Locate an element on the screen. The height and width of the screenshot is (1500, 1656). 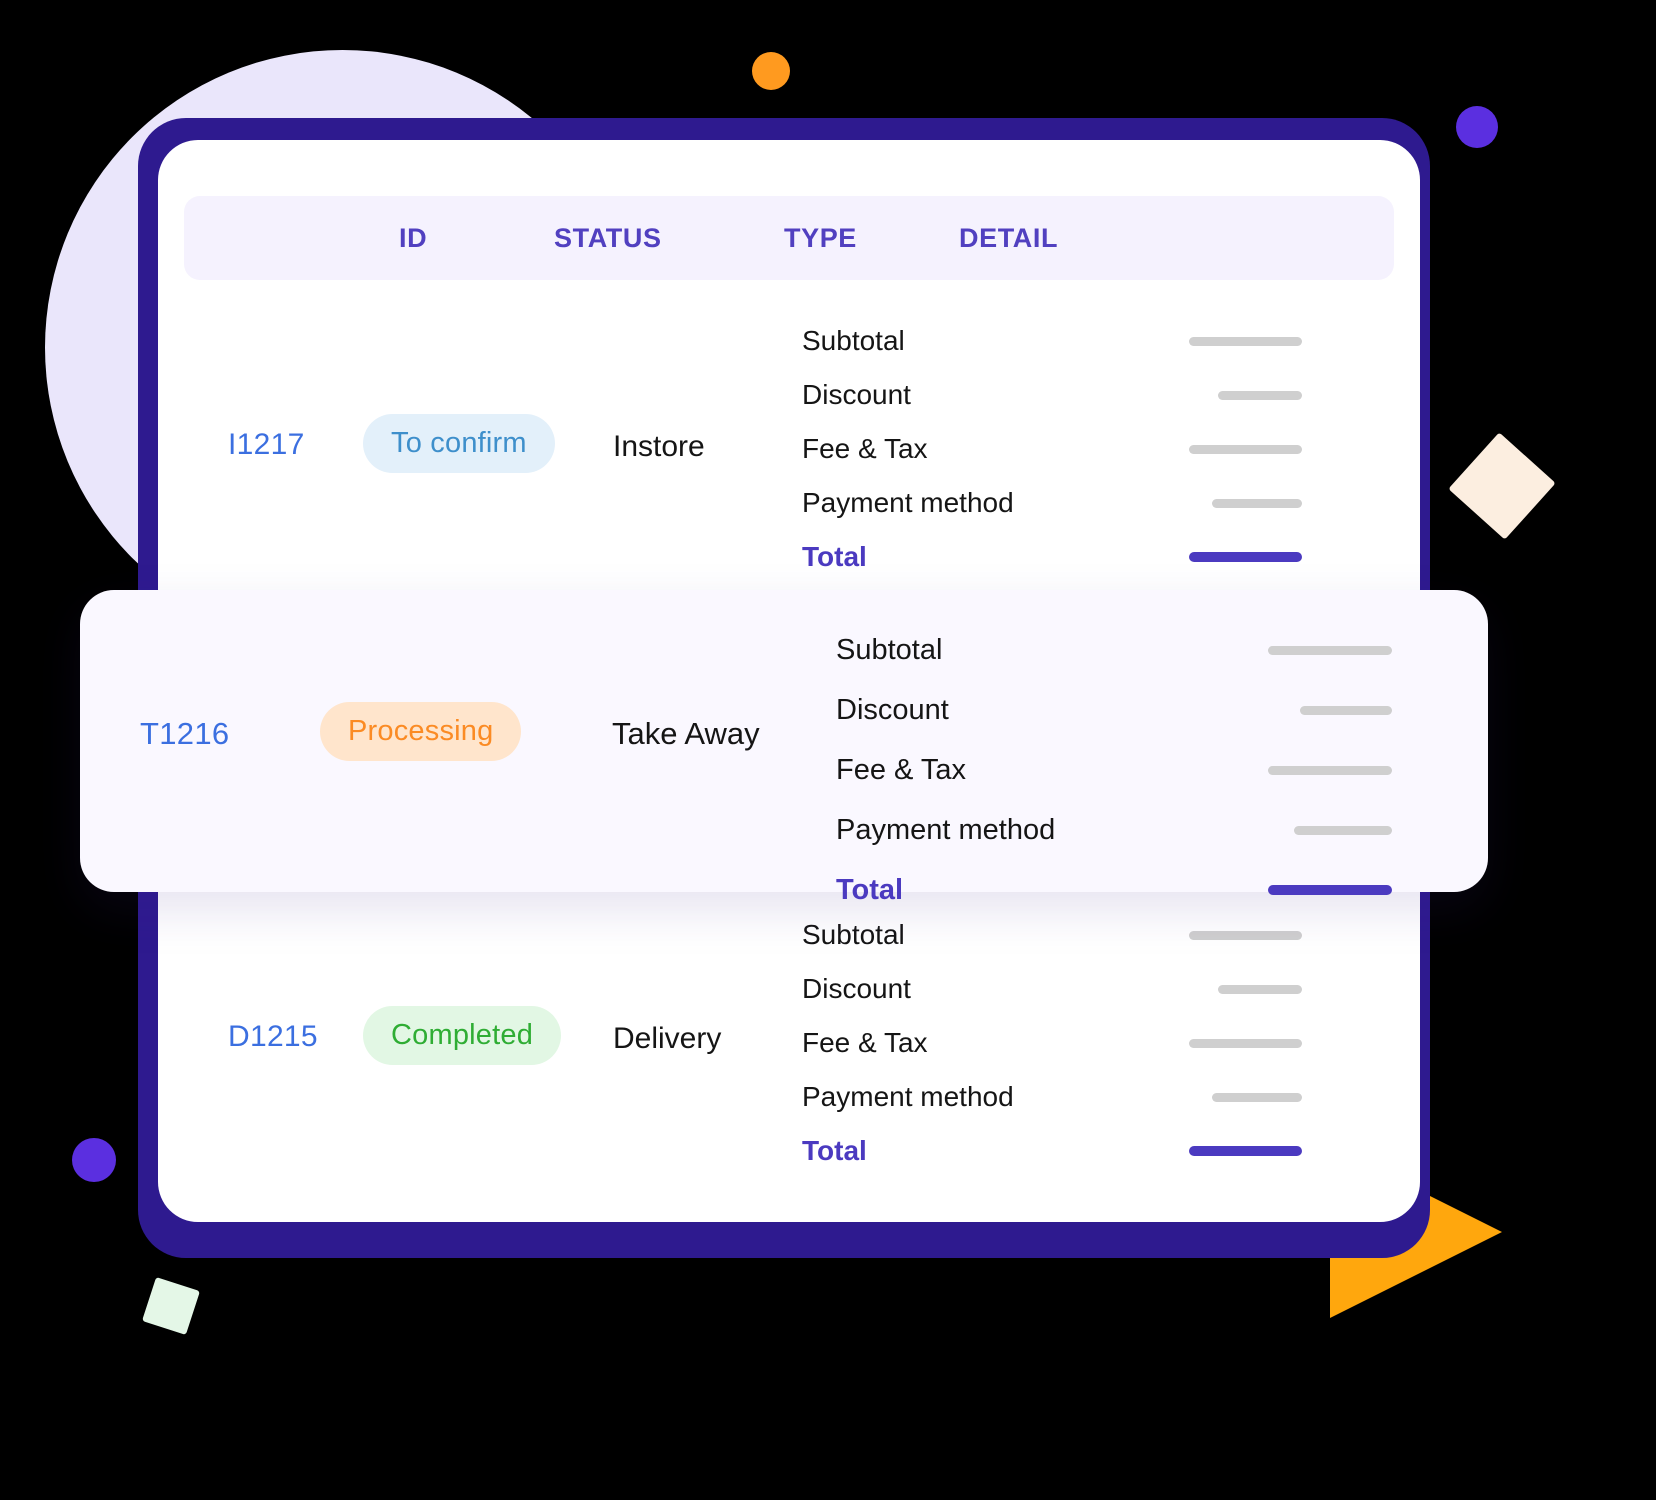
order-type: Take Away is located at coordinates (686, 733).